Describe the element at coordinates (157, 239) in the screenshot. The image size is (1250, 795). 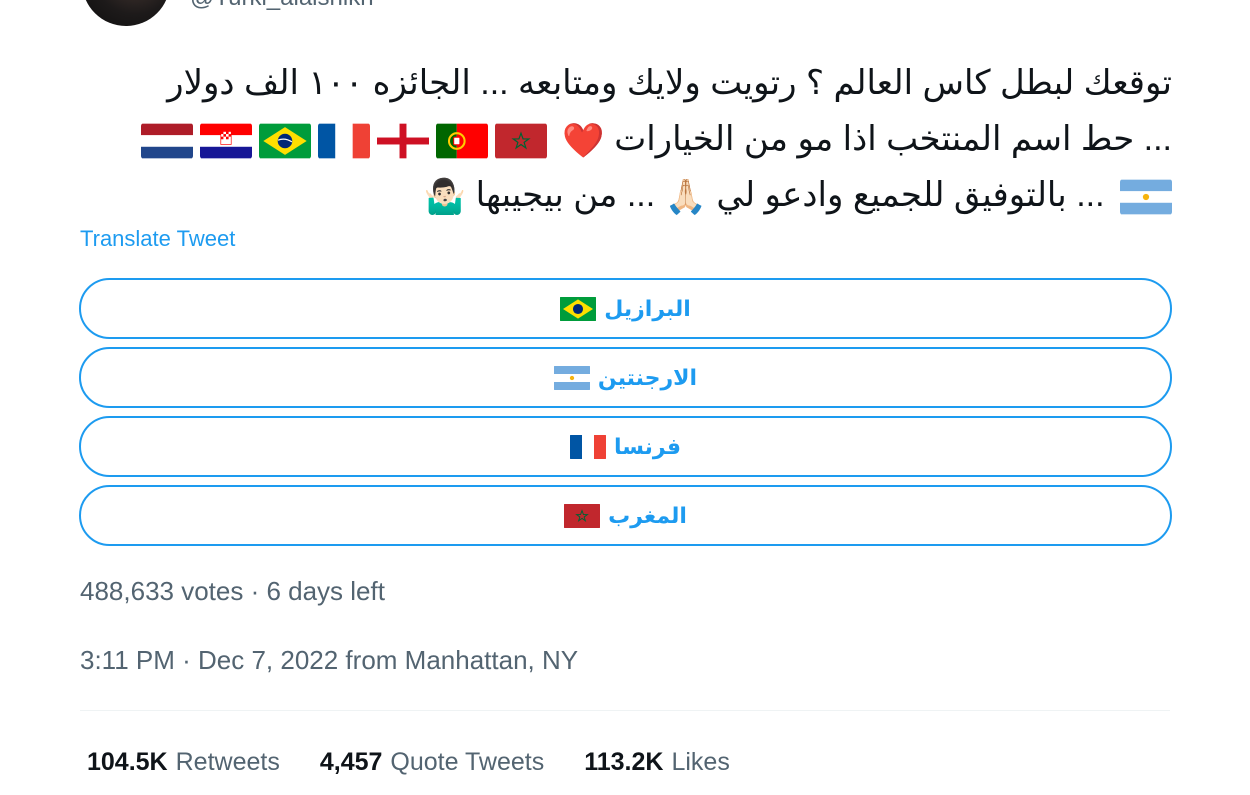
I see `translate-tweet-link: Translate Tweet` at that location.